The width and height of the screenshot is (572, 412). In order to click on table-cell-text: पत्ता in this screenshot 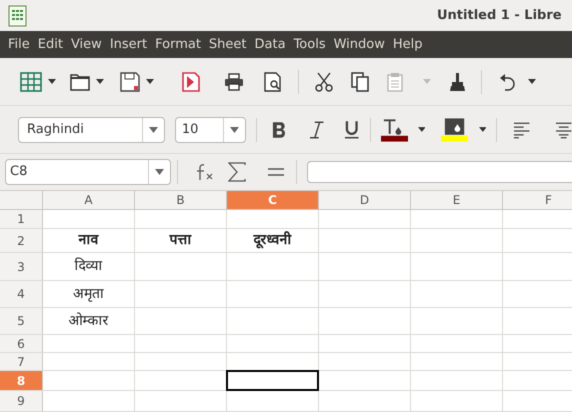, I will do `click(181, 240)`.